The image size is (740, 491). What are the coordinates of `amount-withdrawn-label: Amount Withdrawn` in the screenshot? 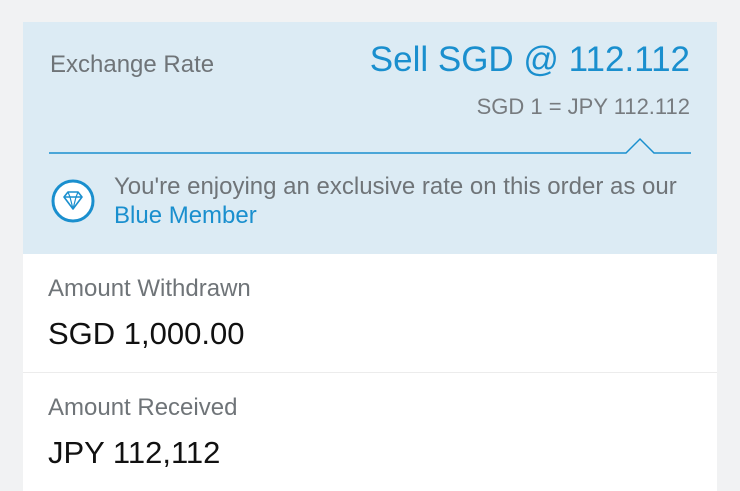 It's located at (149, 288).